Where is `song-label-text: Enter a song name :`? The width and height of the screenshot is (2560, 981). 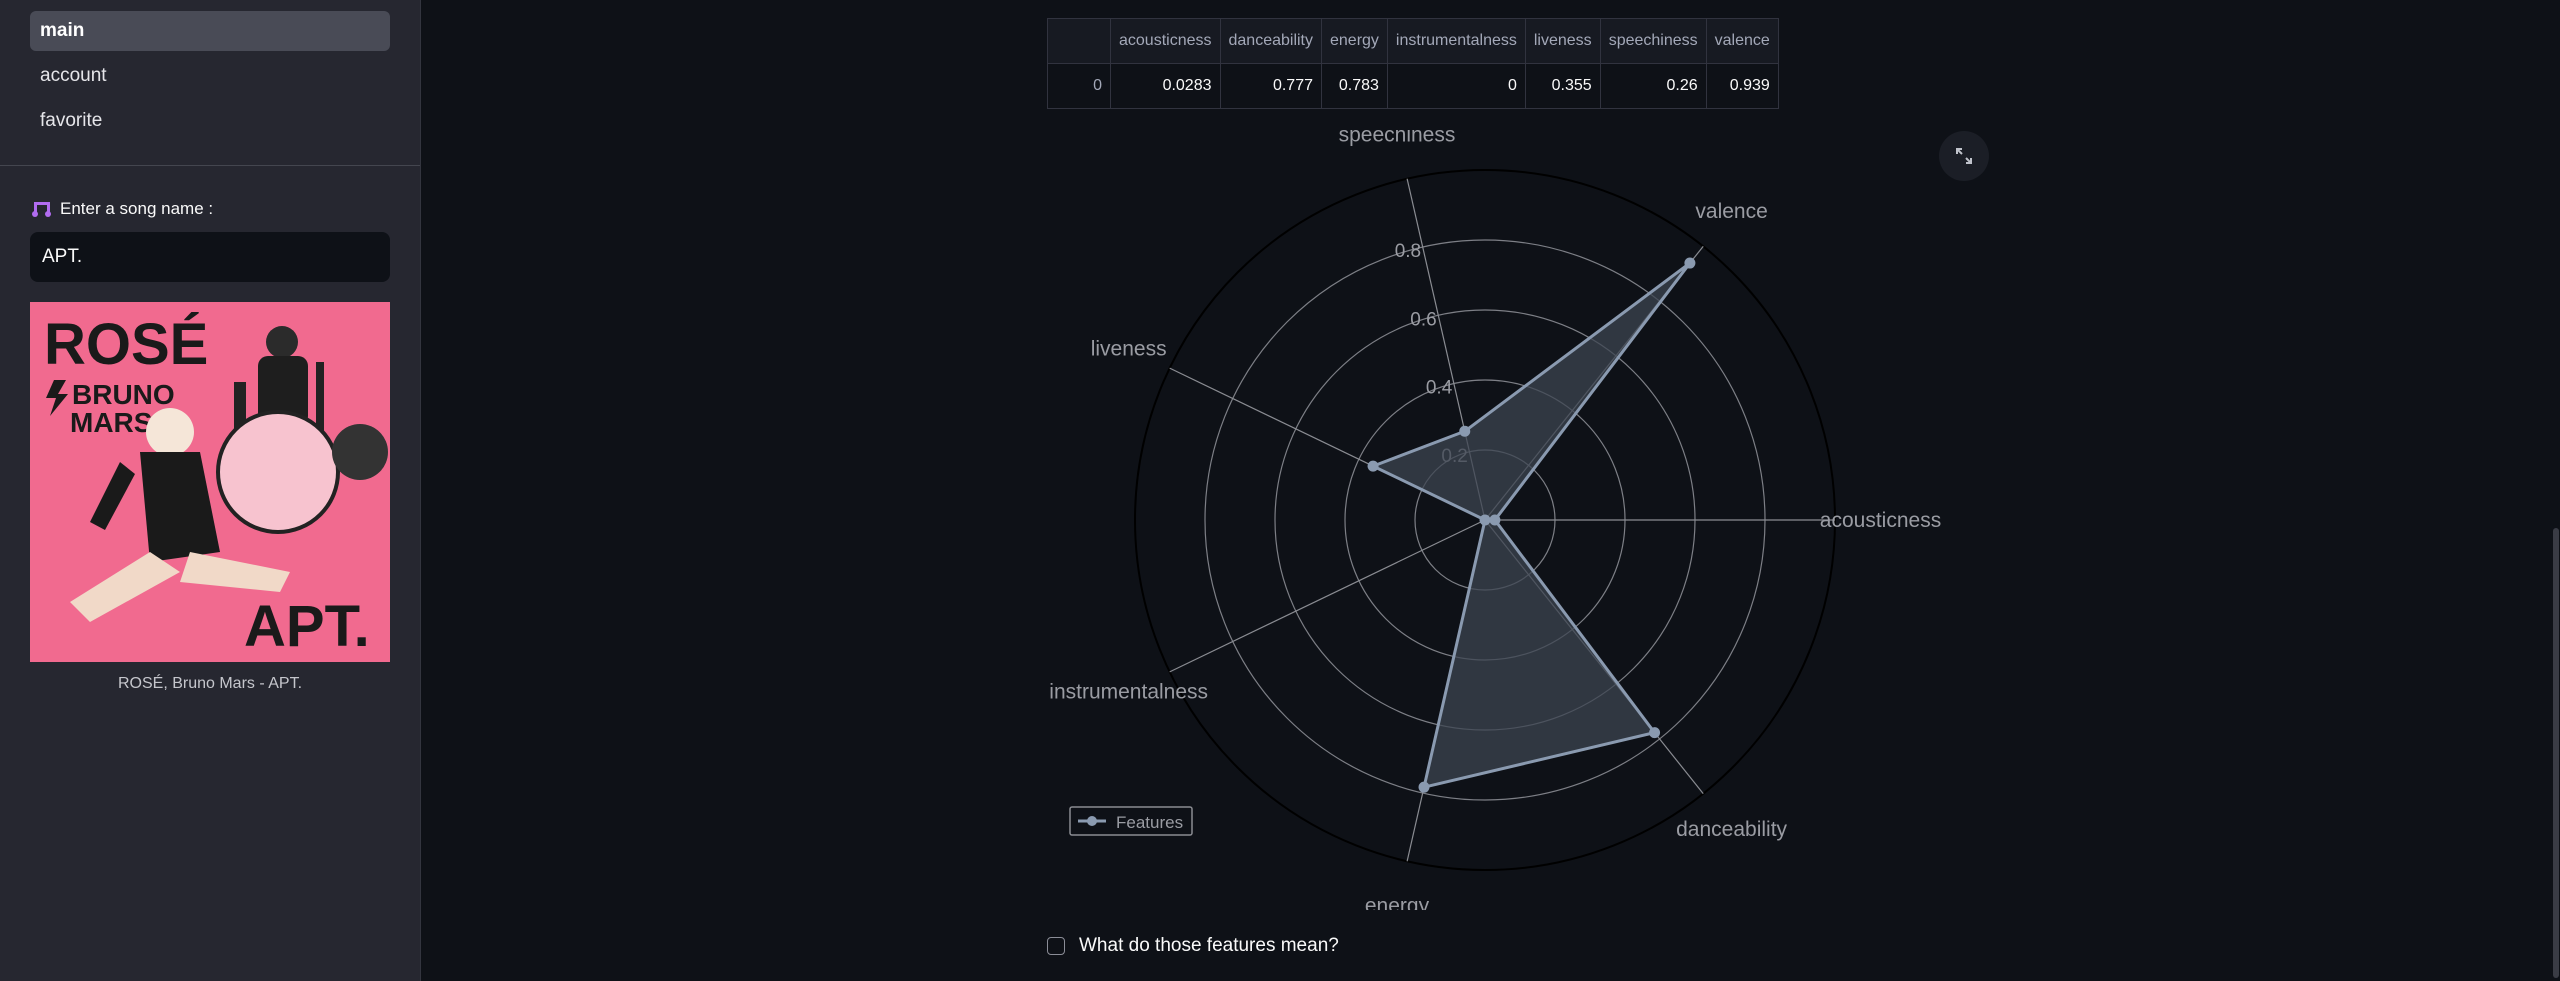 song-label-text: Enter a song name : is located at coordinates (137, 208).